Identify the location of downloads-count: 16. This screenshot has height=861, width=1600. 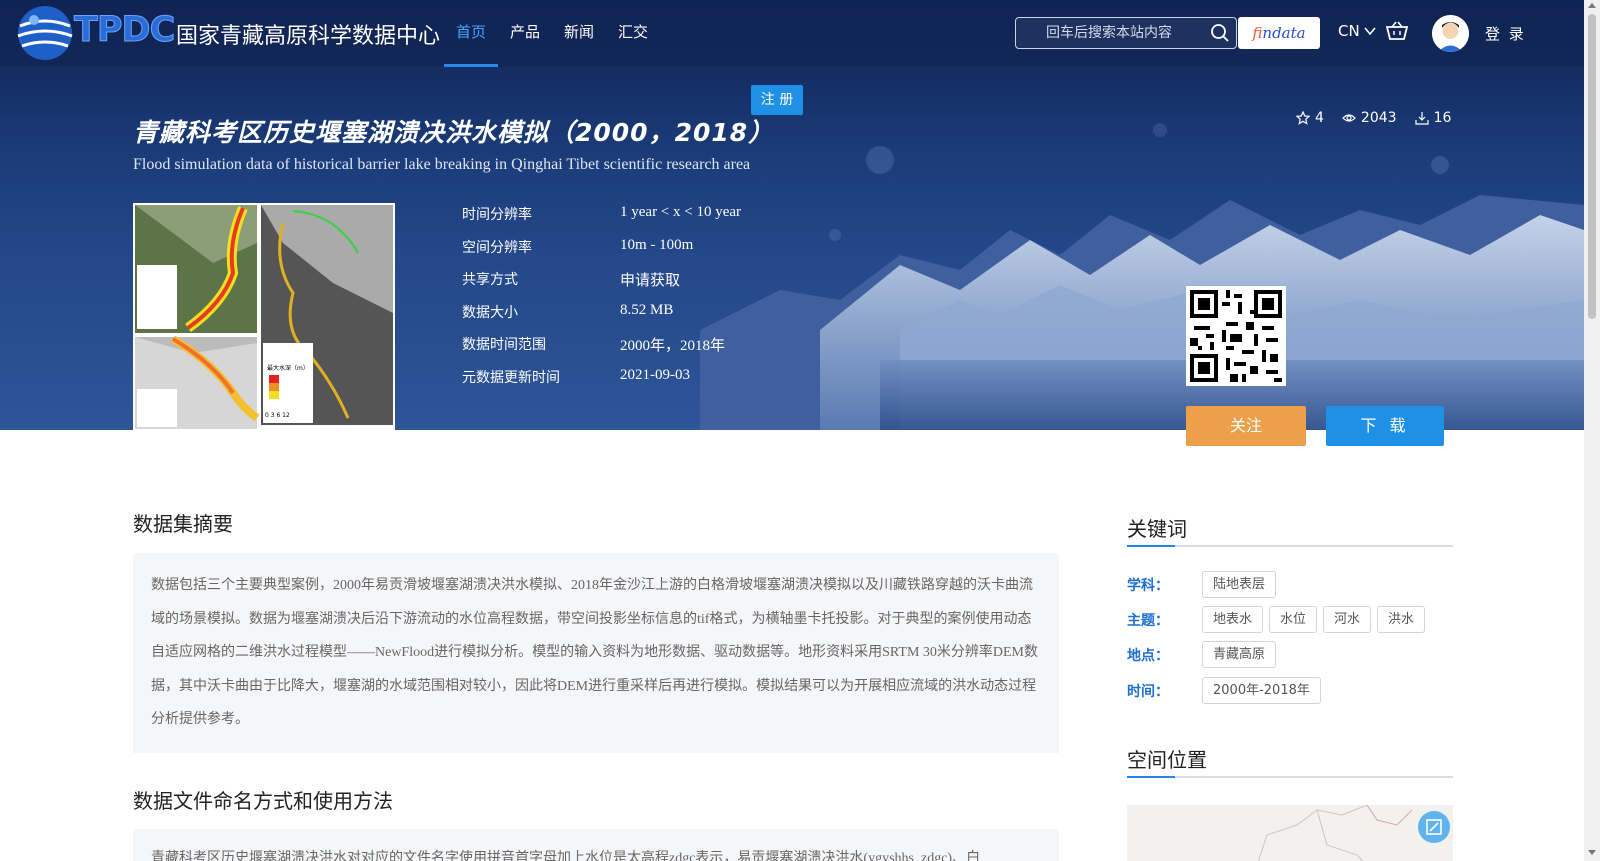
(1442, 118).